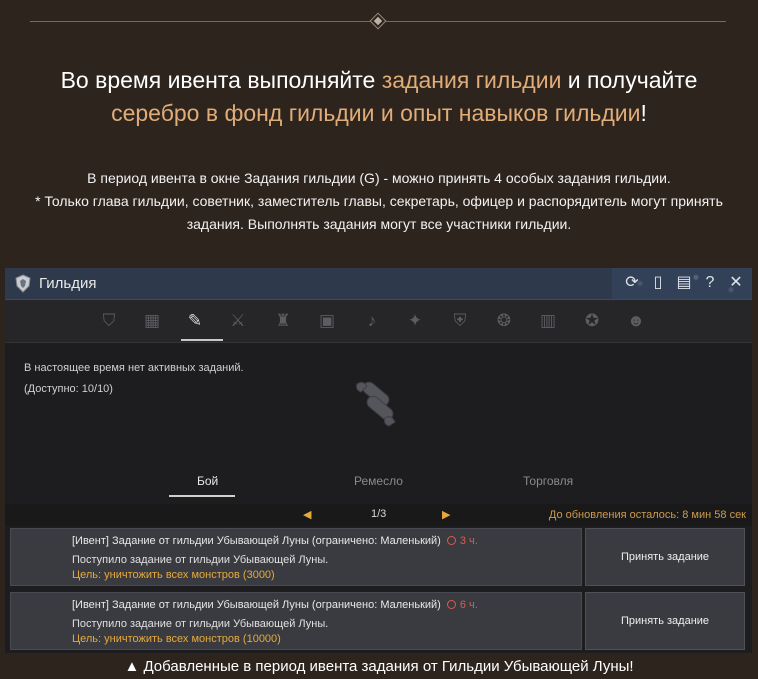 Image resolution: width=758 pixels, height=679 pixels. What do you see at coordinates (548, 481) in the screenshot?
I see `subtab-trade: Торговля` at bounding box center [548, 481].